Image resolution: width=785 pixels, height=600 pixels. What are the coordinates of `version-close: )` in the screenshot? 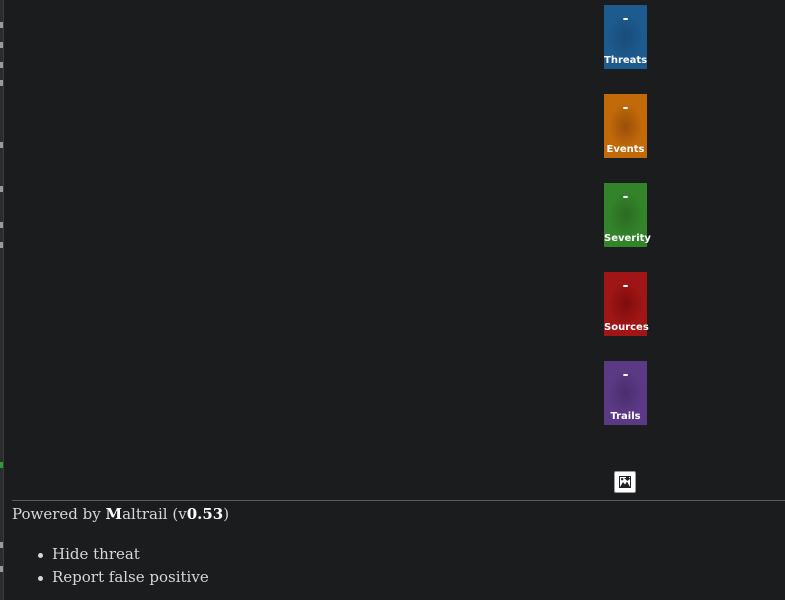 It's located at (226, 514).